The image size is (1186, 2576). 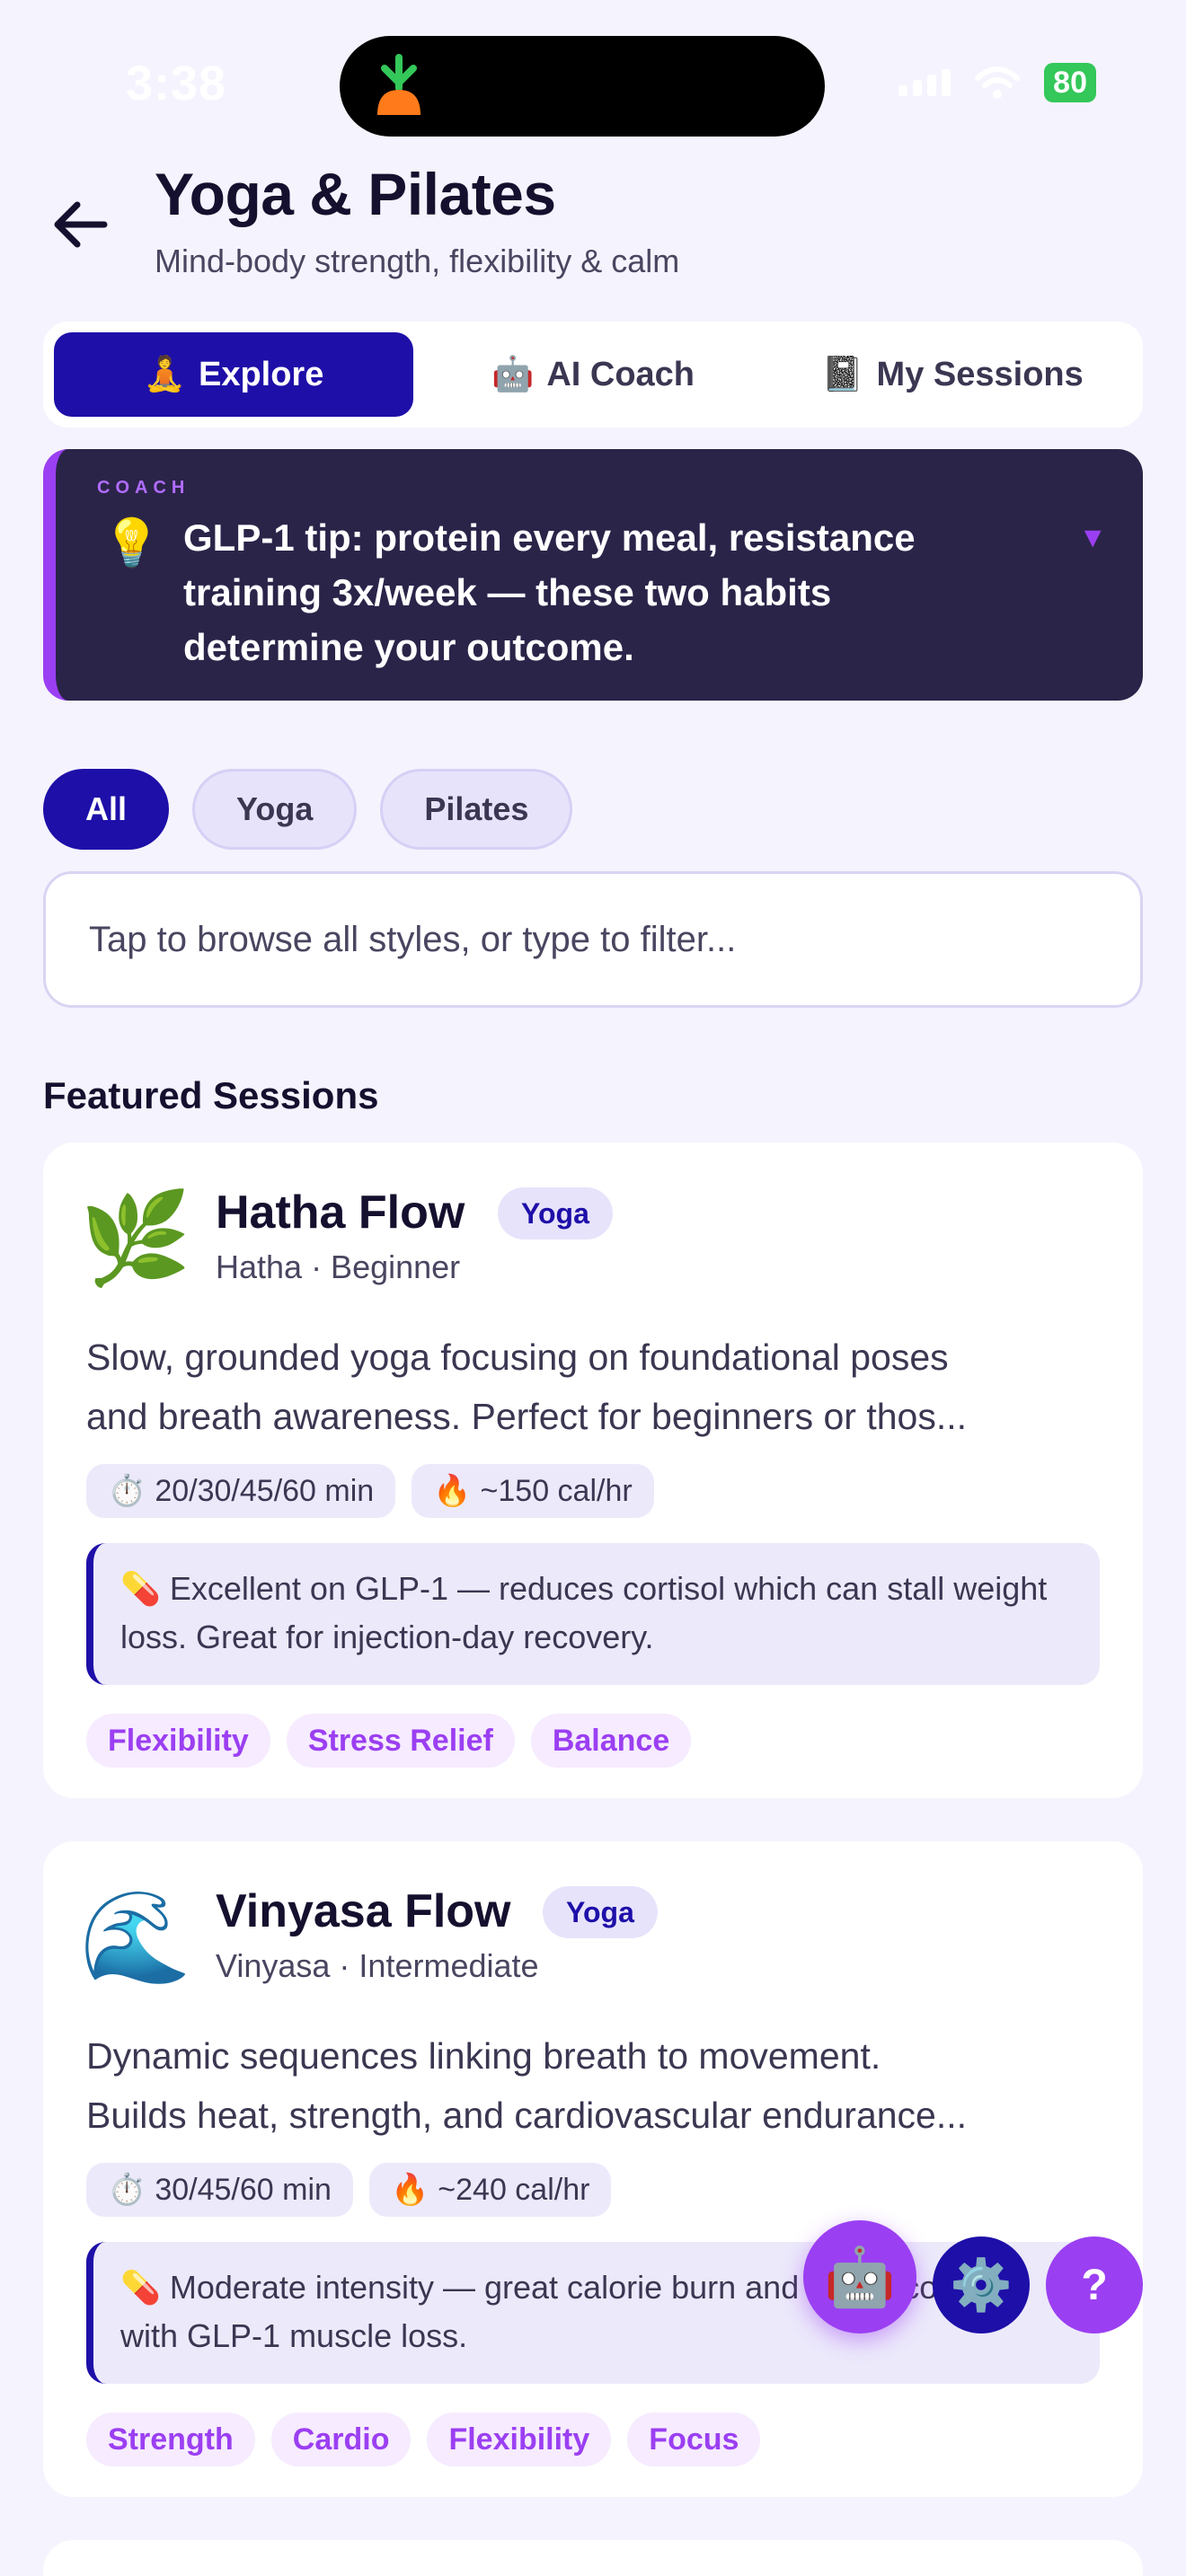 What do you see at coordinates (355, 194) in the screenshot?
I see `page-title: Yoga & Pilates` at bounding box center [355, 194].